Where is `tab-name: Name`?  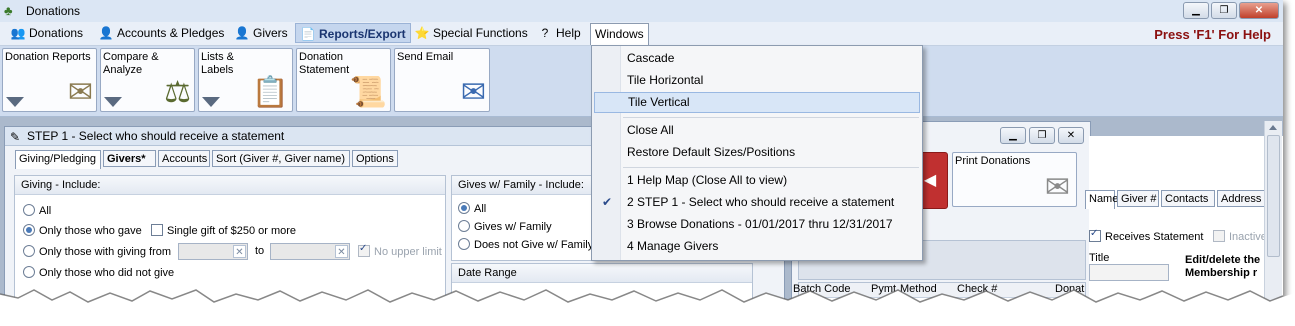 tab-name: Name is located at coordinates (1101, 199).